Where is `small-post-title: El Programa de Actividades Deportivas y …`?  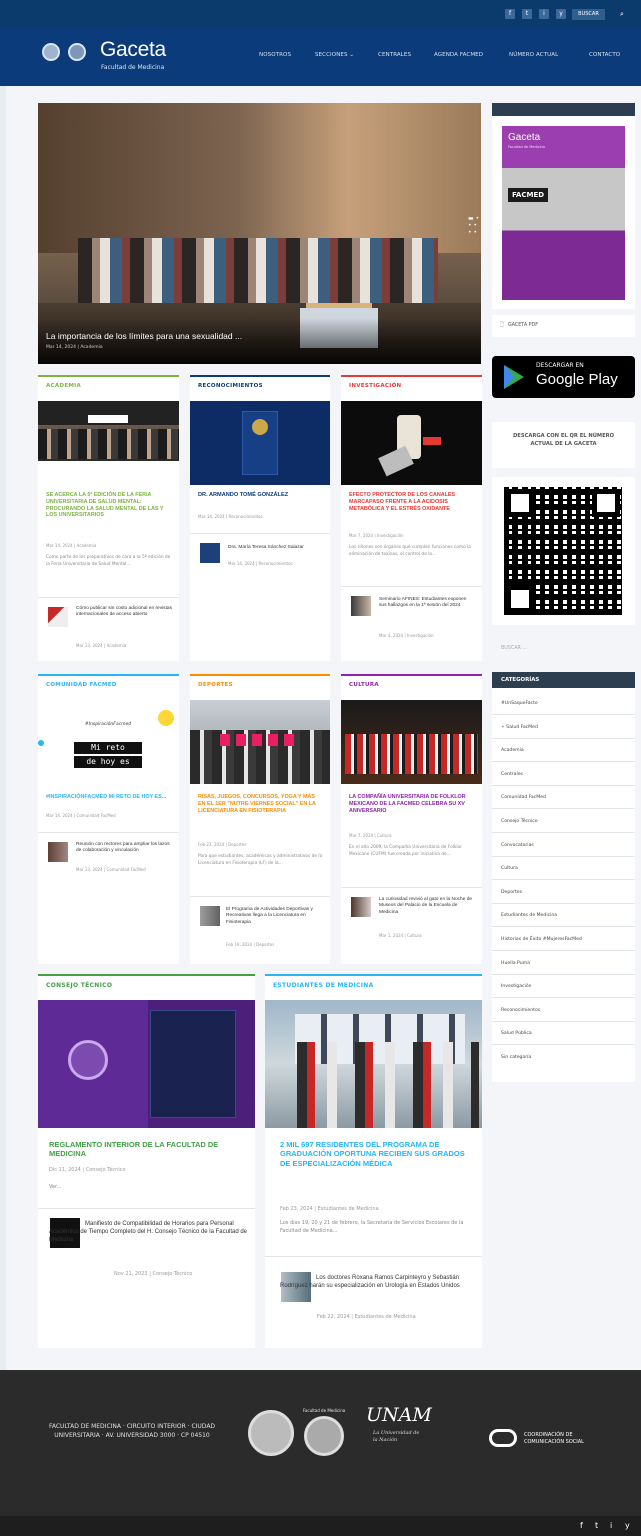
small-post-title: El Programa de Actividades Deportivas y … is located at coordinates (274, 916).